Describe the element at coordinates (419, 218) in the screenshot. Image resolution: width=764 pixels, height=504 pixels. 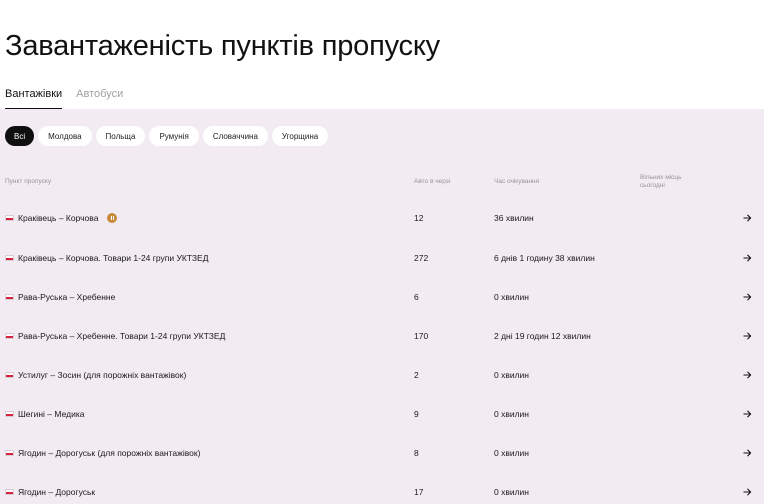
I see `queue-count: 12` at that location.